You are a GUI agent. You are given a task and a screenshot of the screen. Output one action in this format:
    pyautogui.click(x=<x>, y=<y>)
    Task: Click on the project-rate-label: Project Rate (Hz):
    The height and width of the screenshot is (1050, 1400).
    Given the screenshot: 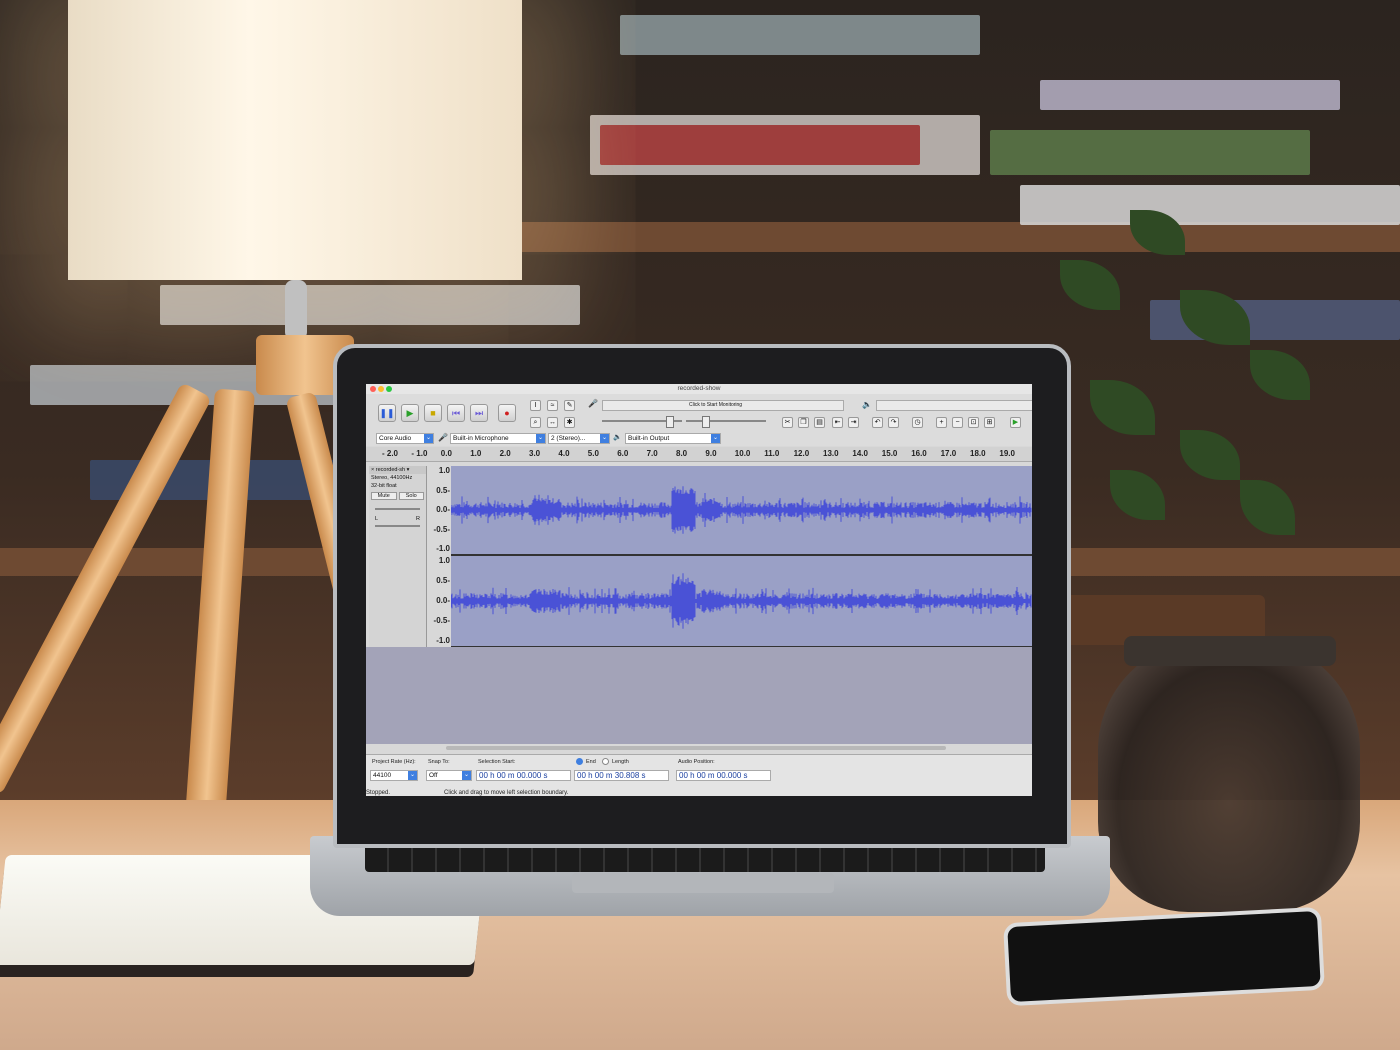 What is the action you would take?
    pyautogui.click(x=394, y=762)
    